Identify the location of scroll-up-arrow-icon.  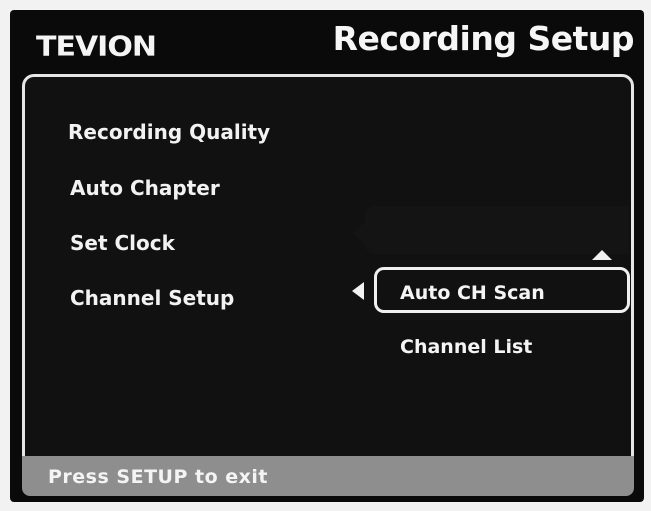
(602, 255).